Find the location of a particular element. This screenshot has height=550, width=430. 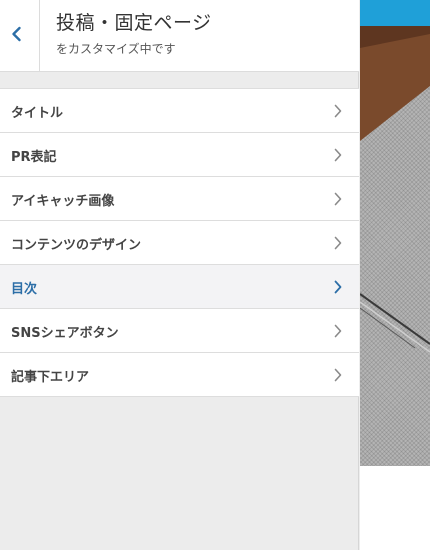

section-title: 投稿・固定ページ is located at coordinates (134, 23).